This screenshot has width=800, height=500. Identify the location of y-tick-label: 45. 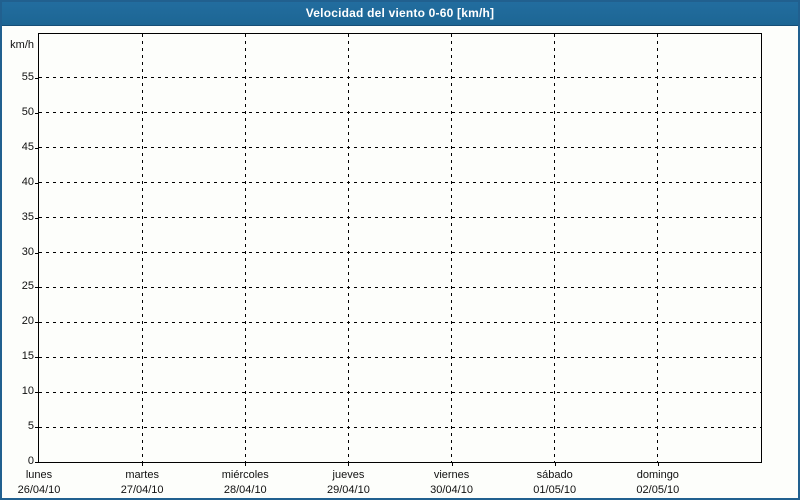
(27, 146).